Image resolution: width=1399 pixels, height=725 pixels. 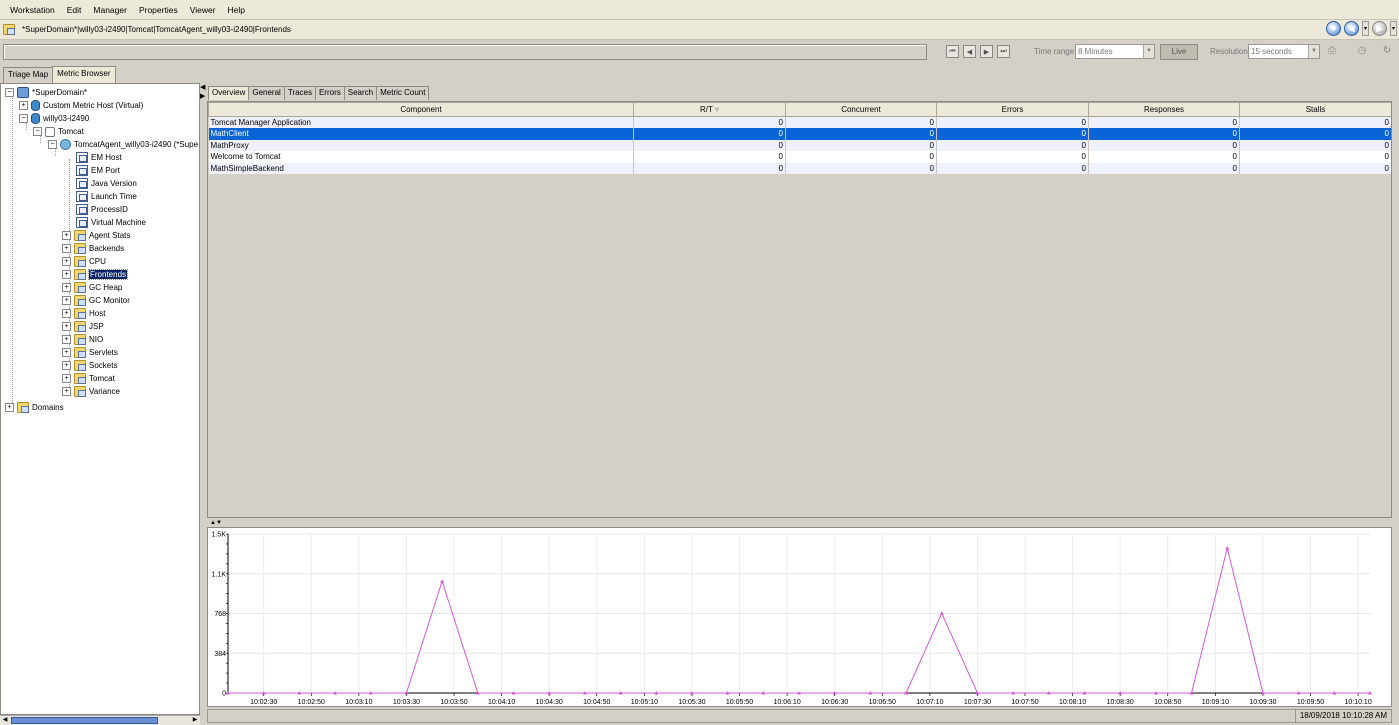 What do you see at coordinates (1315, 109) in the screenshot?
I see `col-stalls: Stalls` at bounding box center [1315, 109].